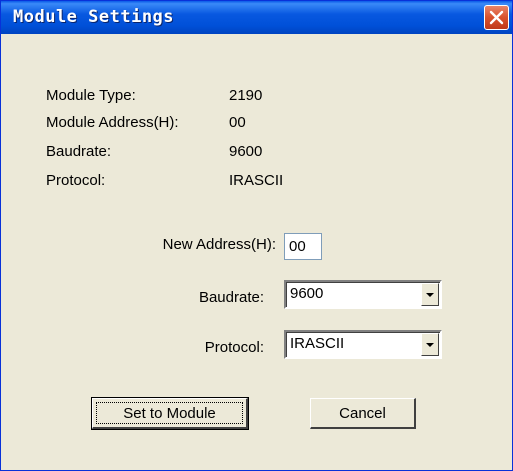 The width and height of the screenshot is (513, 471). What do you see at coordinates (94, 17) in the screenshot?
I see `window-title: Module Settings` at bounding box center [94, 17].